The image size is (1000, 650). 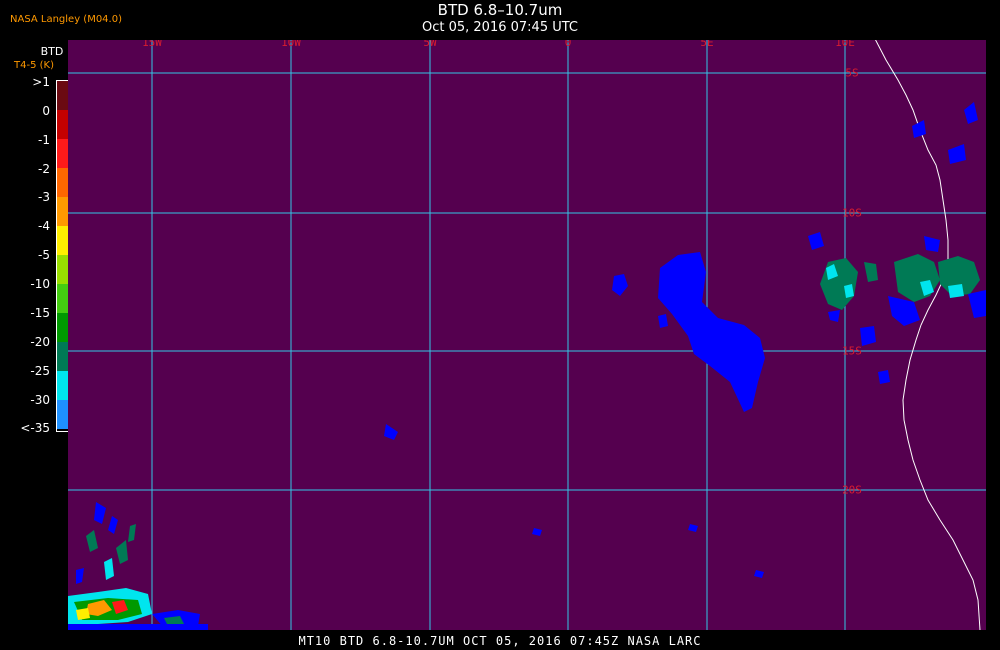 What do you see at coordinates (46, 111) in the screenshot?
I see `colorbar-tick: 0` at bounding box center [46, 111].